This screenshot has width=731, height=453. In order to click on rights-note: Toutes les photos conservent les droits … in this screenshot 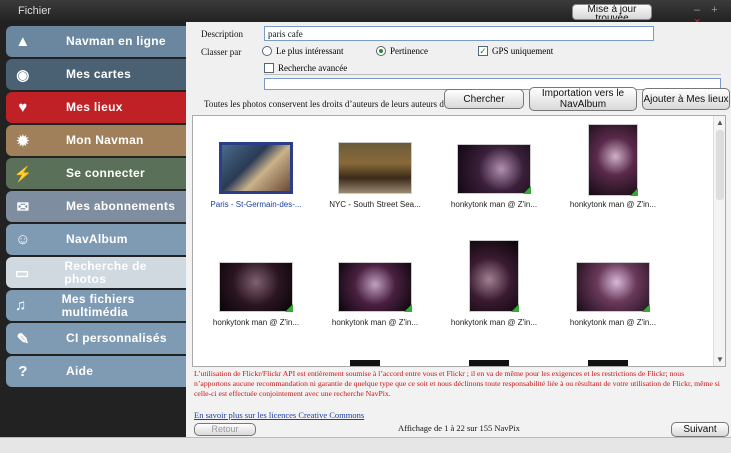, I will do `click(339, 104)`.